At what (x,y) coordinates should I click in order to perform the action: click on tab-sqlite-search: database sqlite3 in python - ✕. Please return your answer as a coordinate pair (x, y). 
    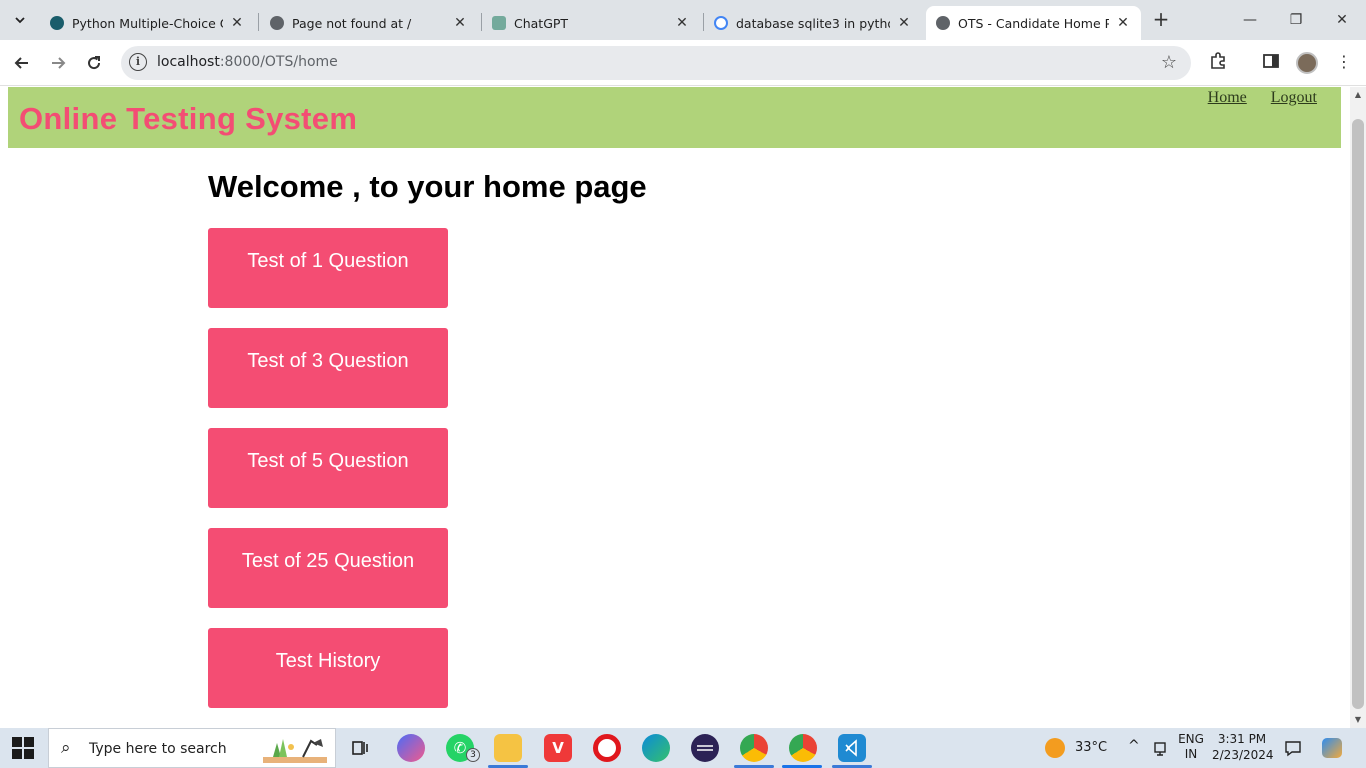
    Looking at the image, I should click on (813, 23).